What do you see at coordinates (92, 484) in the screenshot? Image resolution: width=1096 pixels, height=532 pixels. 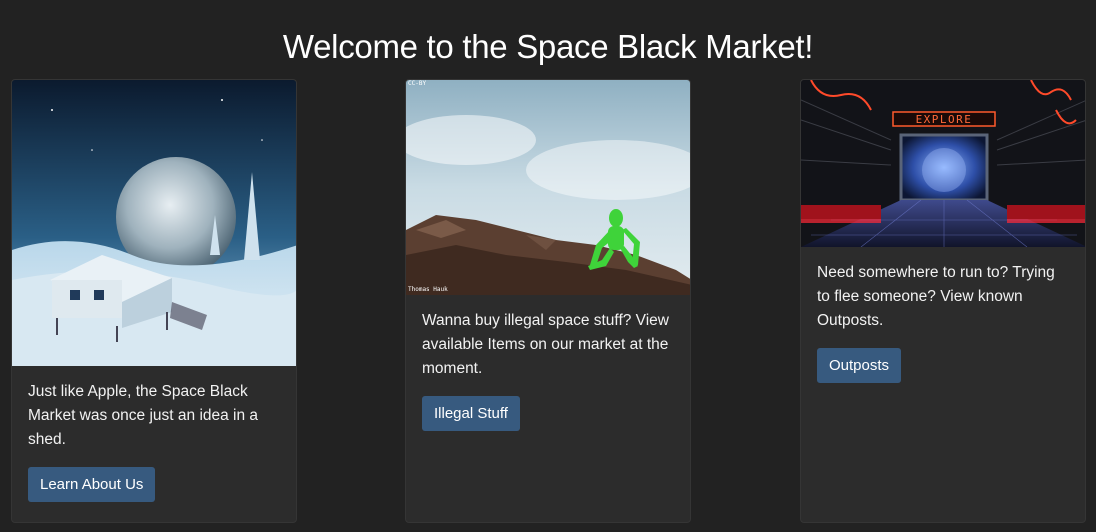 I see `learn-about-us-button: Learn About Us` at bounding box center [92, 484].